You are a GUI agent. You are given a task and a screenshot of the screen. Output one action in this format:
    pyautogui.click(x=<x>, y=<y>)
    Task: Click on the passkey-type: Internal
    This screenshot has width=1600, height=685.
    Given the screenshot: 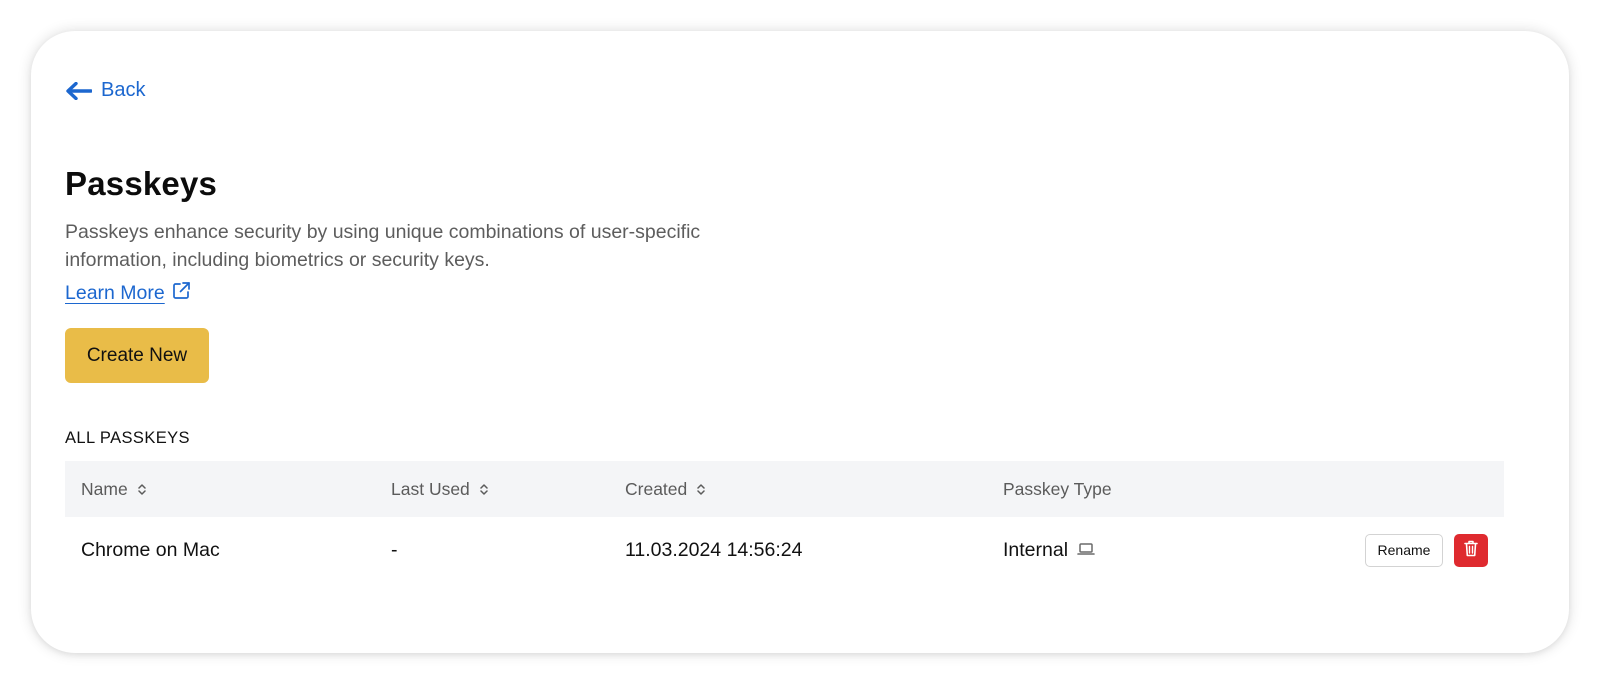 What is the action you would take?
    pyautogui.click(x=1049, y=550)
    